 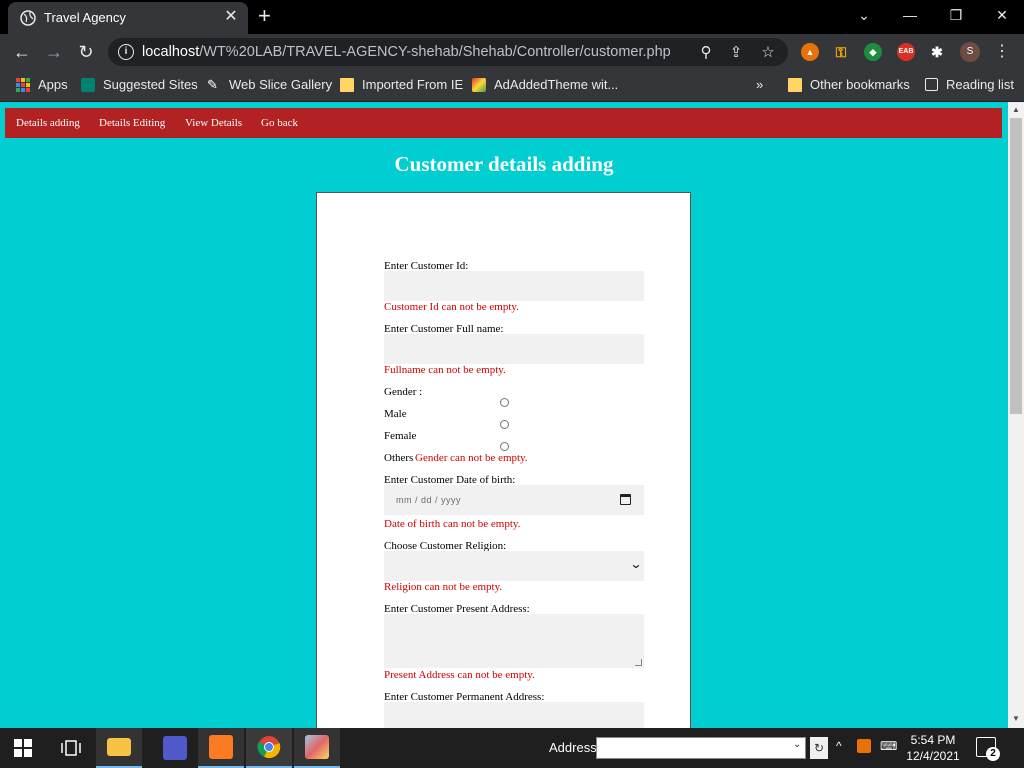 I want to click on fullname-input, so click(x=514, y=349).